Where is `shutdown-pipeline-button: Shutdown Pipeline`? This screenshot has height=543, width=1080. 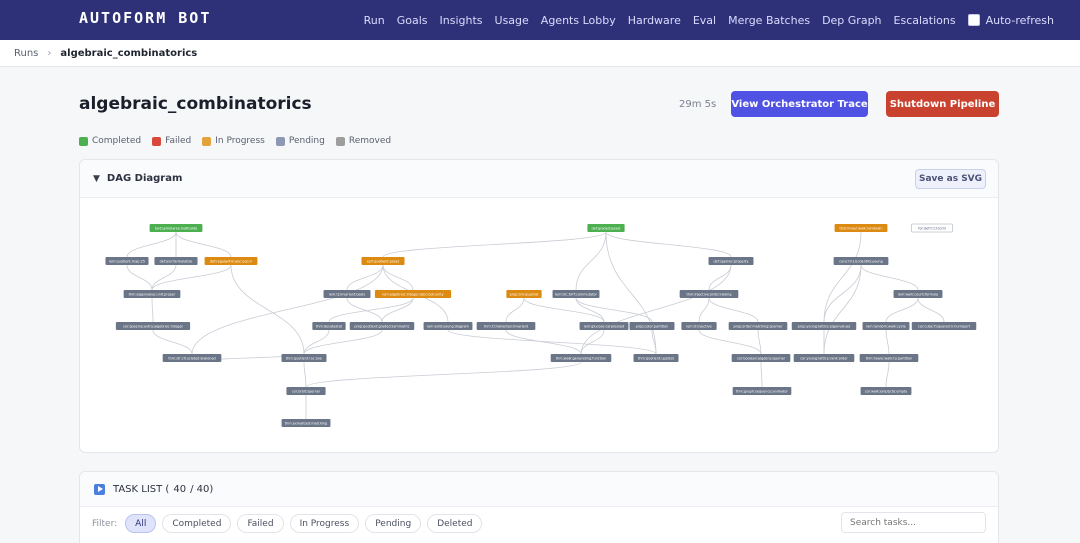 shutdown-pipeline-button: Shutdown Pipeline is located at coordinates (942, 104).